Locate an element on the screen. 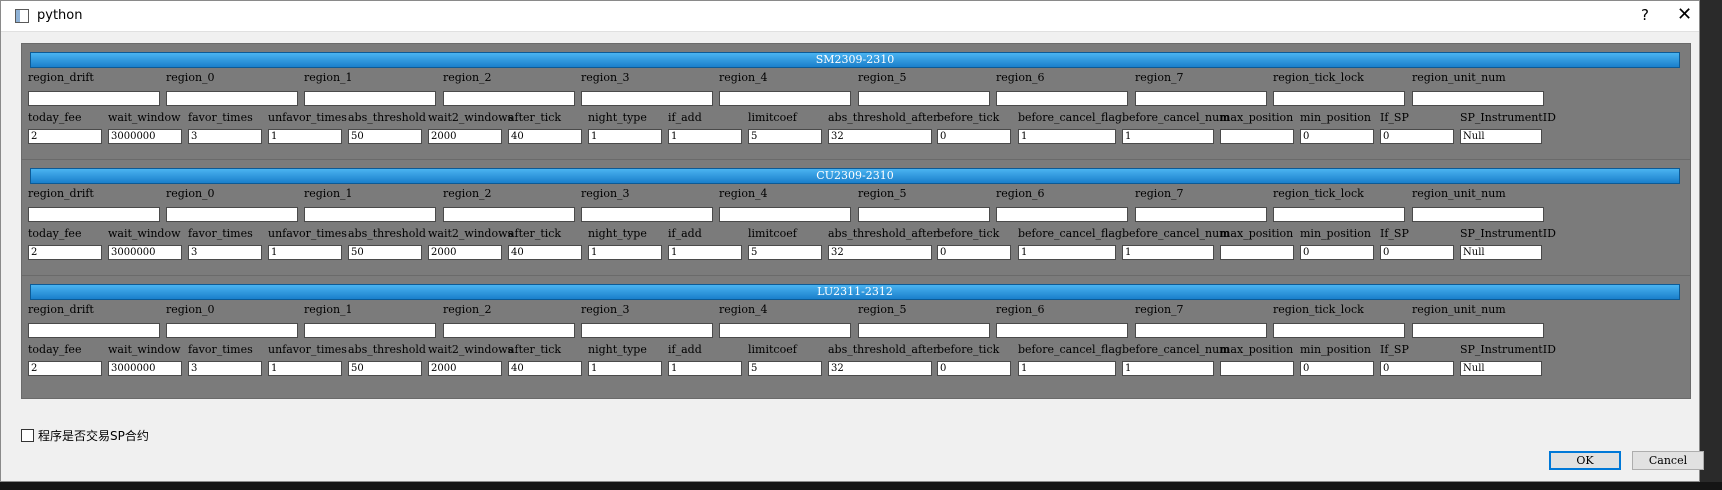 The height and width of the screenshot is (490, 1722). field-label-max-position: max_position is located at coordinates (1257, 349).